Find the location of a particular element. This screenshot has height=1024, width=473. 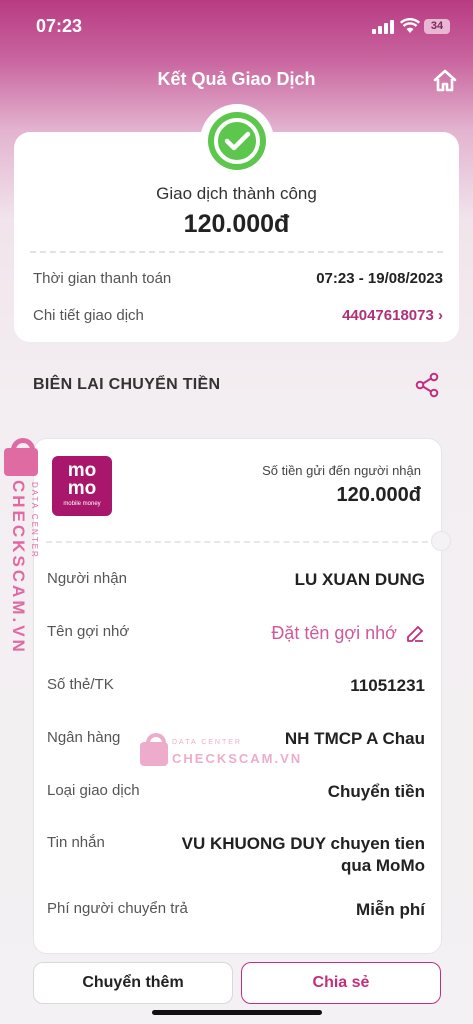

status-time: 07:23 is located at coordinates (59, 26).